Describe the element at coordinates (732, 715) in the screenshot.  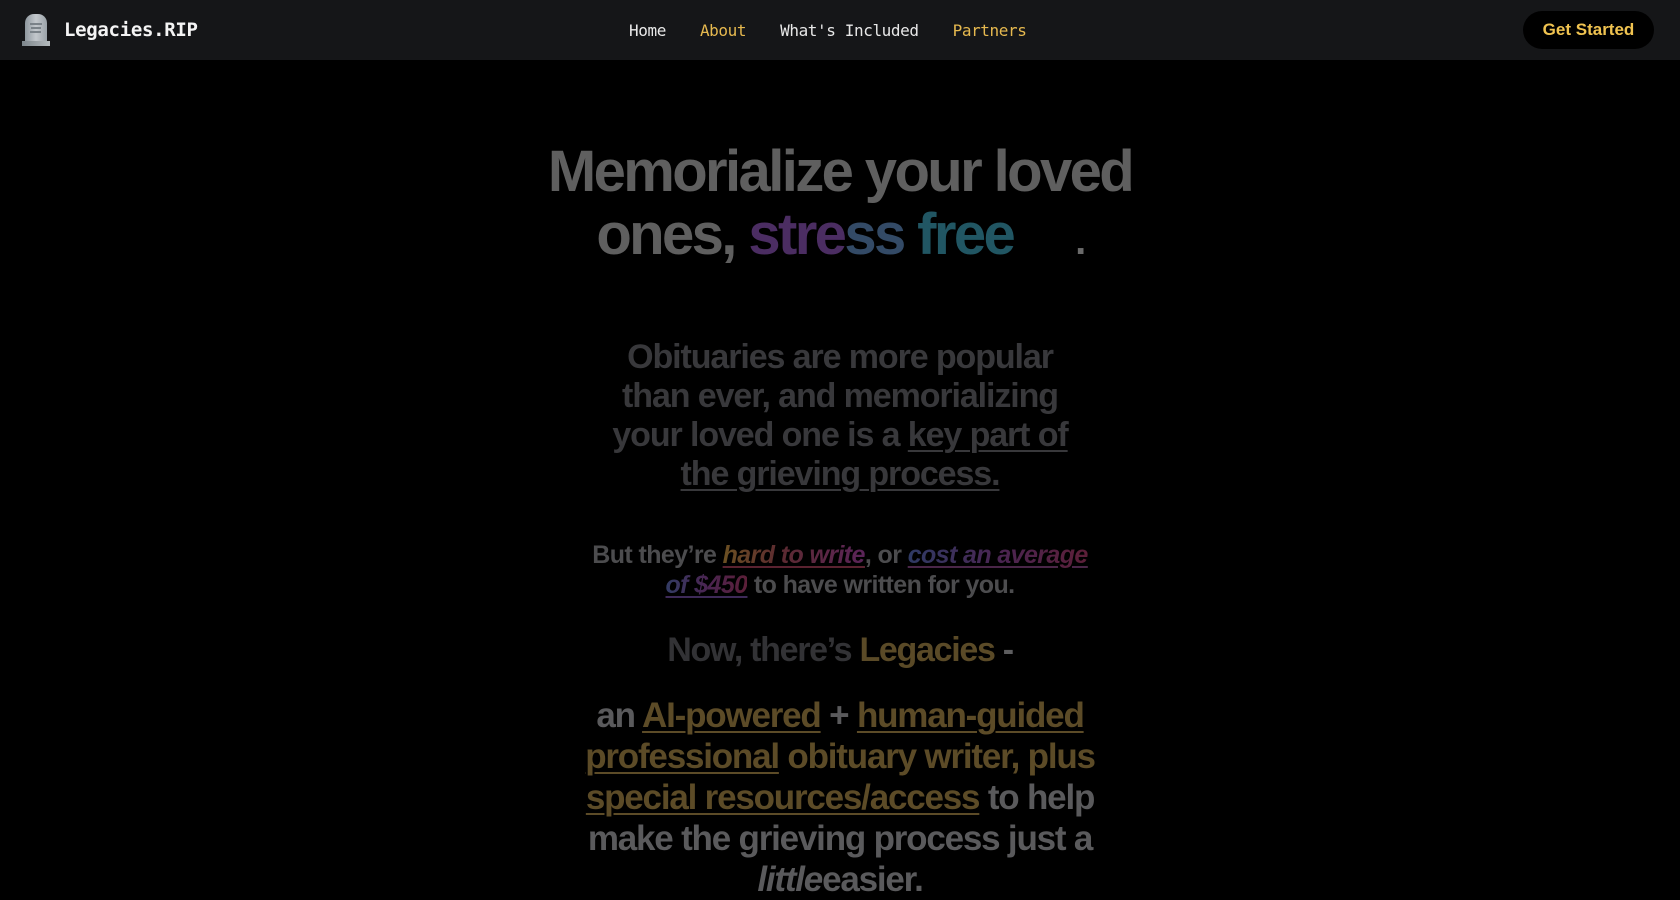
I see `ai-powered-link: AI-powered` at that location.